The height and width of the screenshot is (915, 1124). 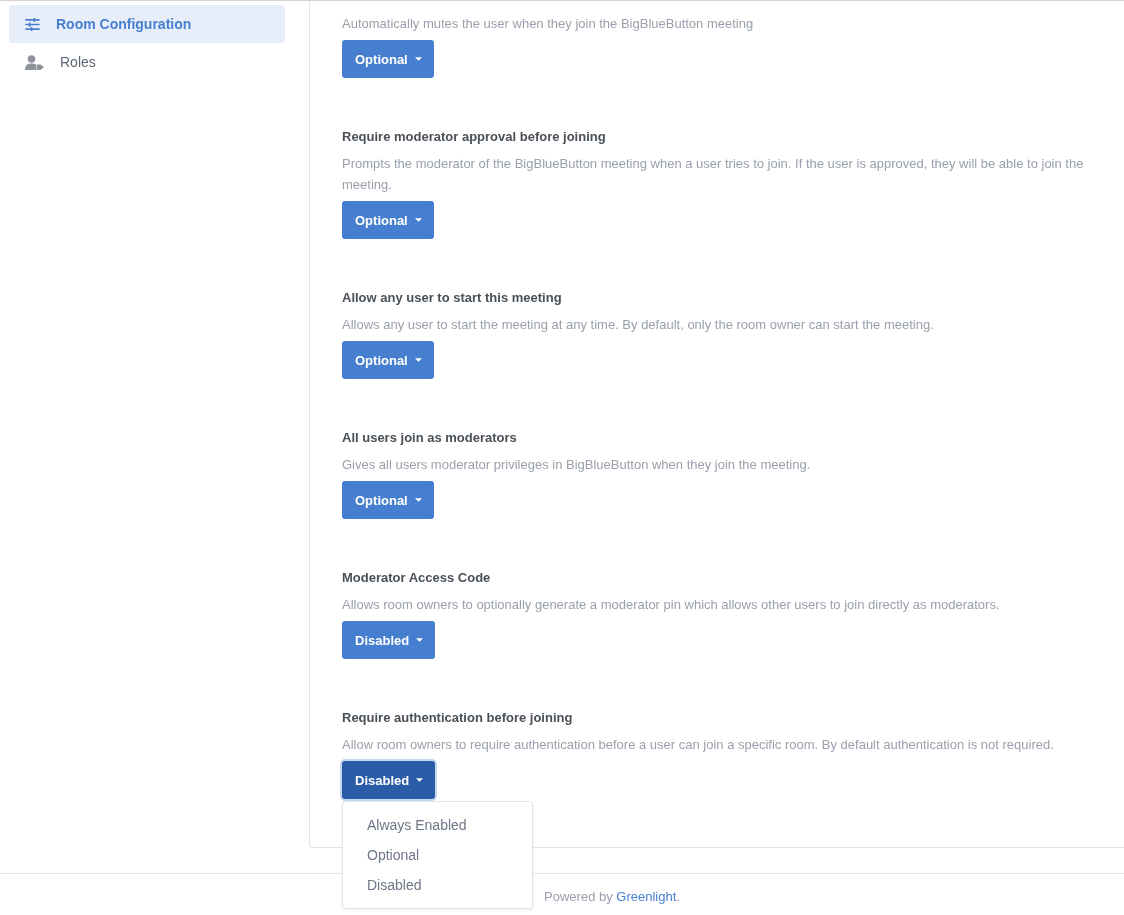 I want to click on sidebar-item: Roles, so click(x=147, y=62).